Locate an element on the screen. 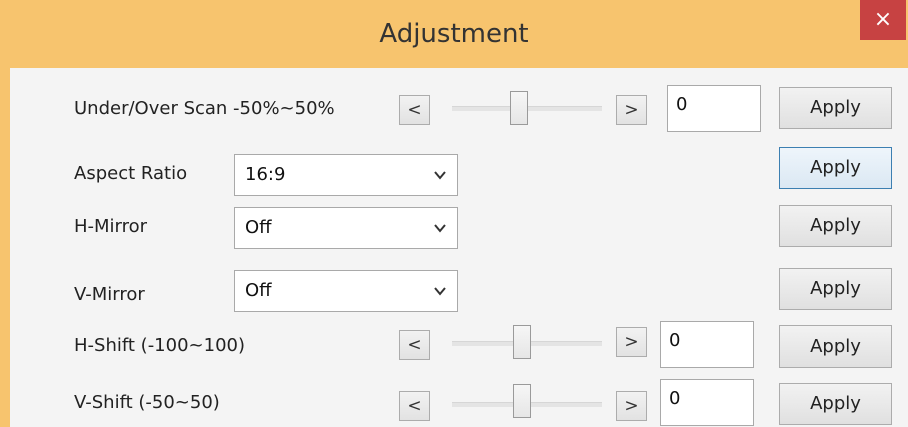 The height and width of the screenshot is (427, 908). scan-decrease-button: < is located at coordinates (414, 110).